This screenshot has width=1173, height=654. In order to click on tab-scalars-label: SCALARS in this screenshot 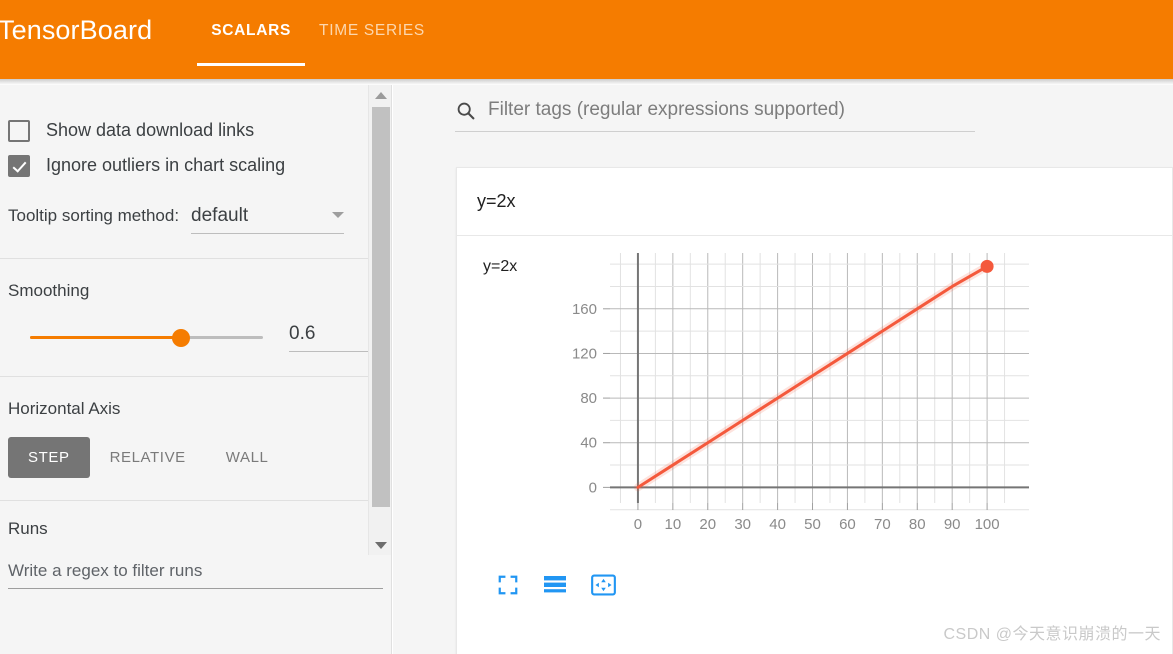, I will do `click(251, 30)`.